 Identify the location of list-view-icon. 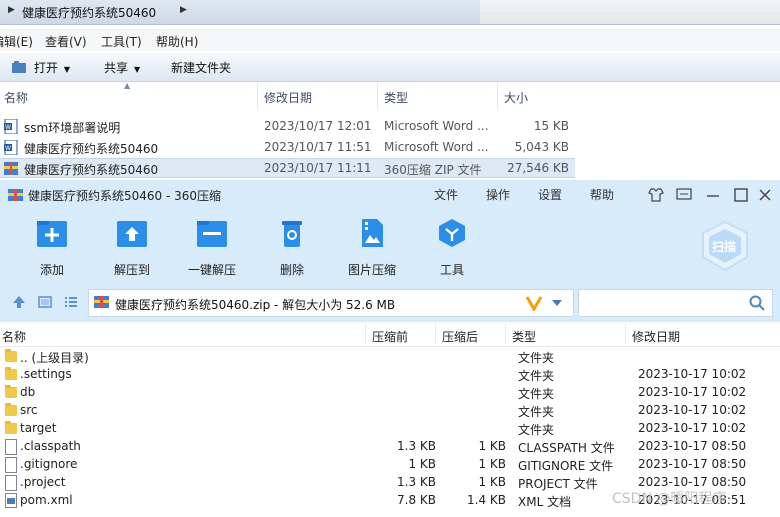
(71, 302).